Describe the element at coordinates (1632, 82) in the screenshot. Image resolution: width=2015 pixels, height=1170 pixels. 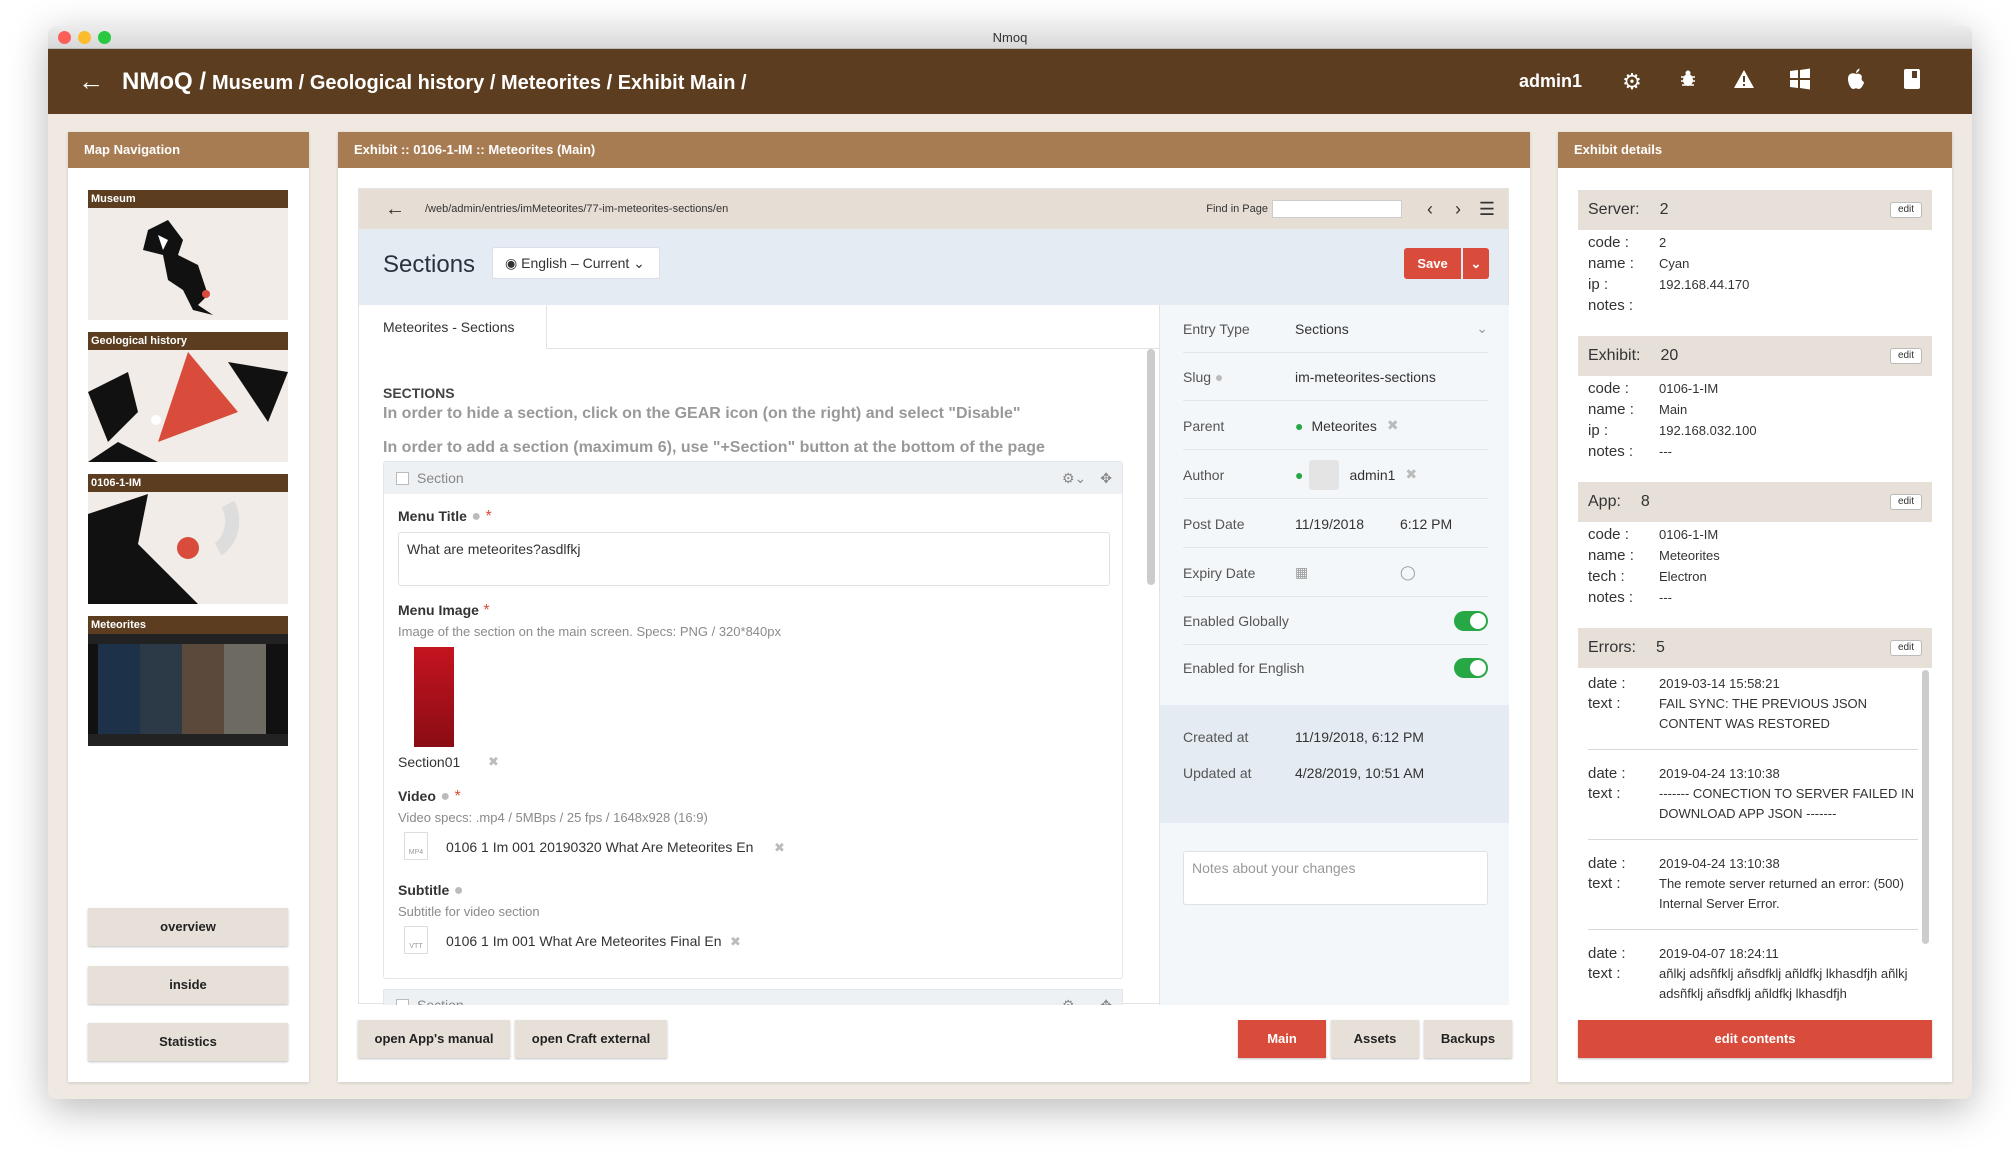
I see `gear-icon: ⚙` at that location.